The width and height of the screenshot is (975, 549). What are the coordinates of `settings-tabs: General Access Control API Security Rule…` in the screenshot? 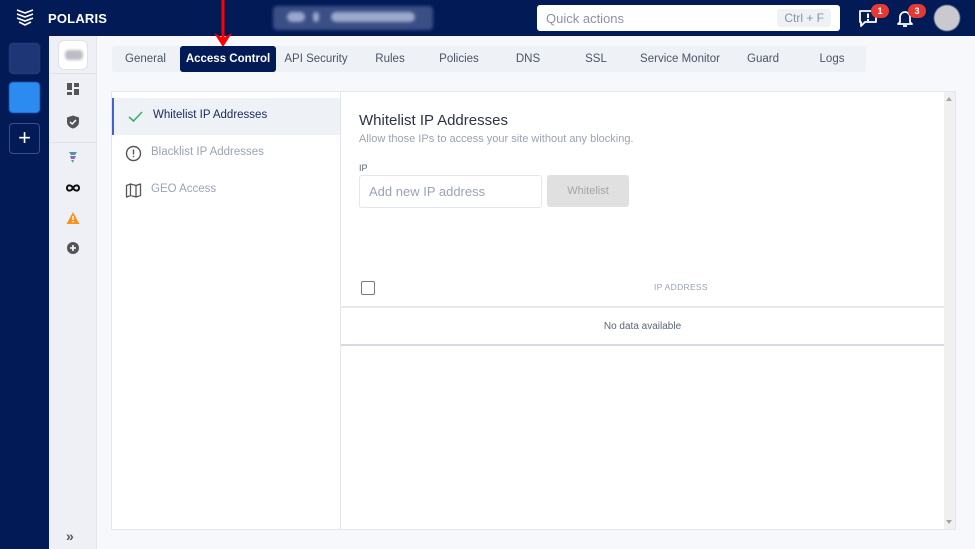 It's located at (489, 59).